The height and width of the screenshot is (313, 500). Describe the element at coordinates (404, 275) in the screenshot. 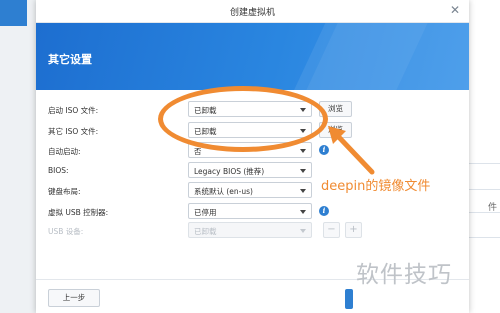

I see `watermark-text: 软件技巧` at that location.